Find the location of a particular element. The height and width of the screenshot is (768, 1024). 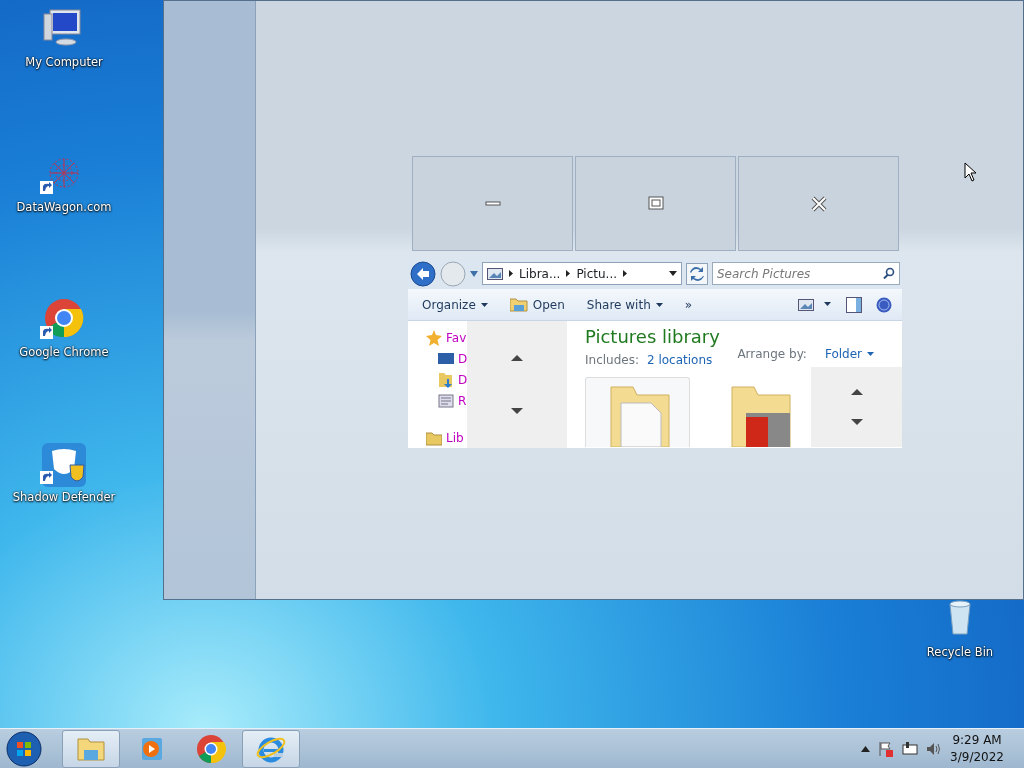

locations-link: 2 locations is located at coordinates (680, 359).